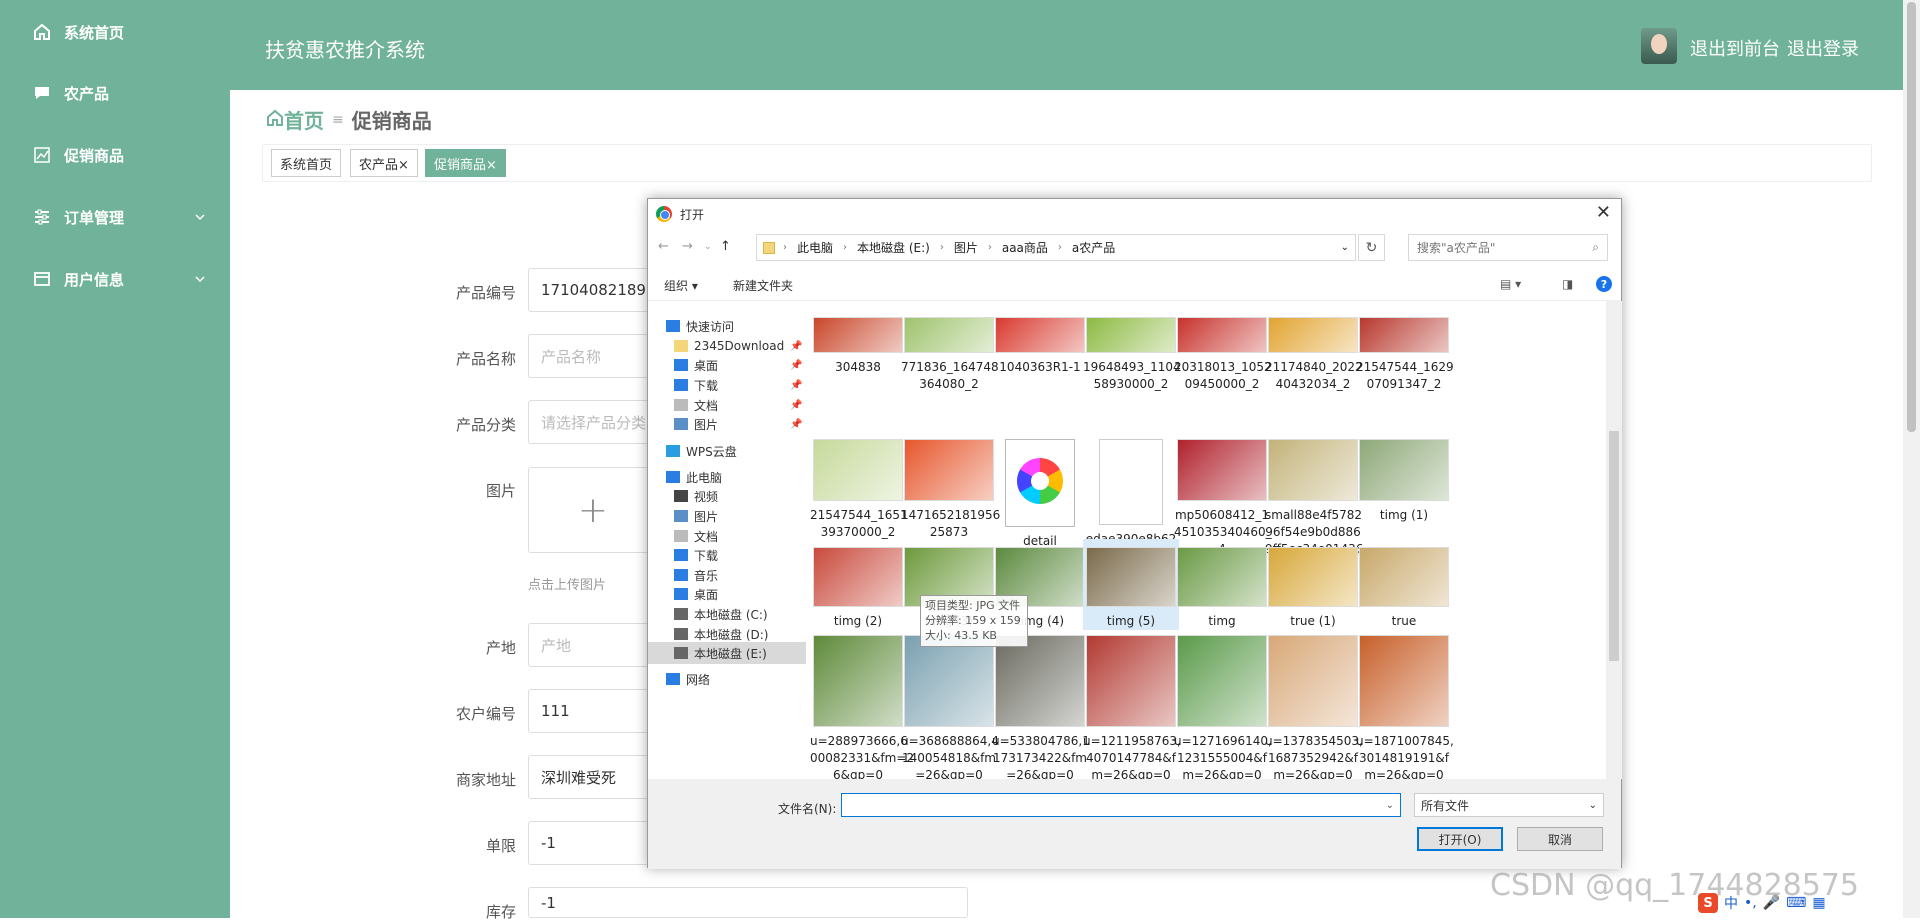 The height and width of the screenshot is (922, 1920). What do you see at coordinates (1093, 247) in the screenshot?
I see `path-segment: a农产品` at bounding box center [1093, 247].